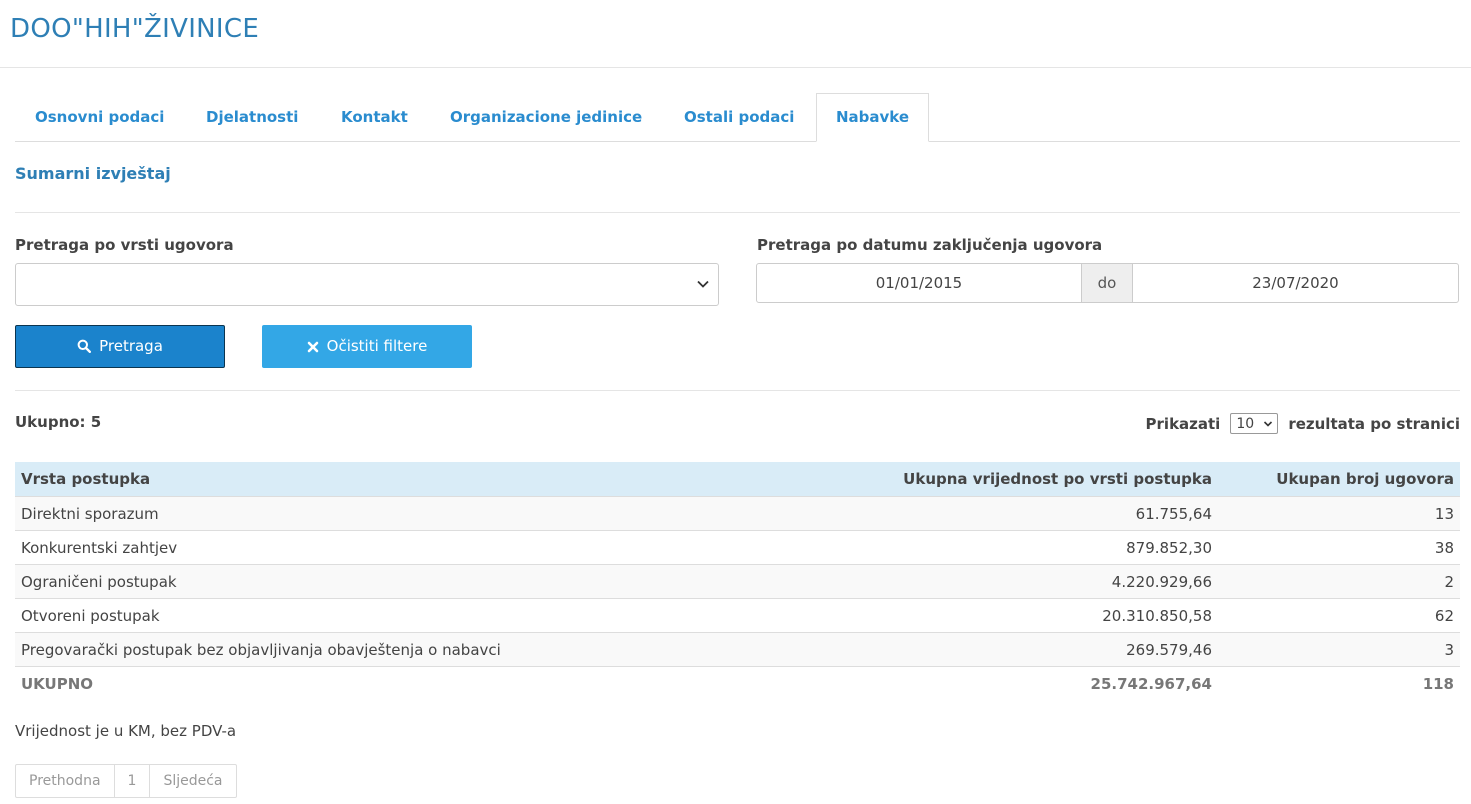  Describe the element at coordinates (1107, 283) in the screenshot. I see `date-separator: do` at that location.